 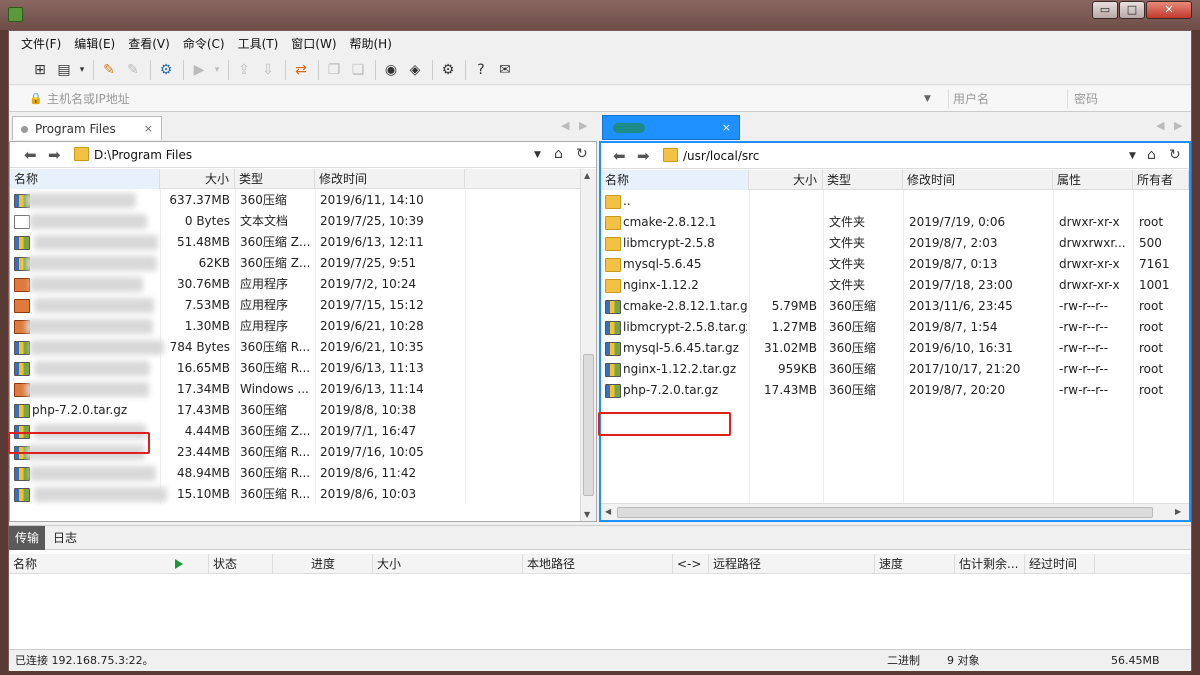 I want to click on table-row: 1.30MB 应用程序 2019/6/21, 10:28, so click(x=303, y=326).